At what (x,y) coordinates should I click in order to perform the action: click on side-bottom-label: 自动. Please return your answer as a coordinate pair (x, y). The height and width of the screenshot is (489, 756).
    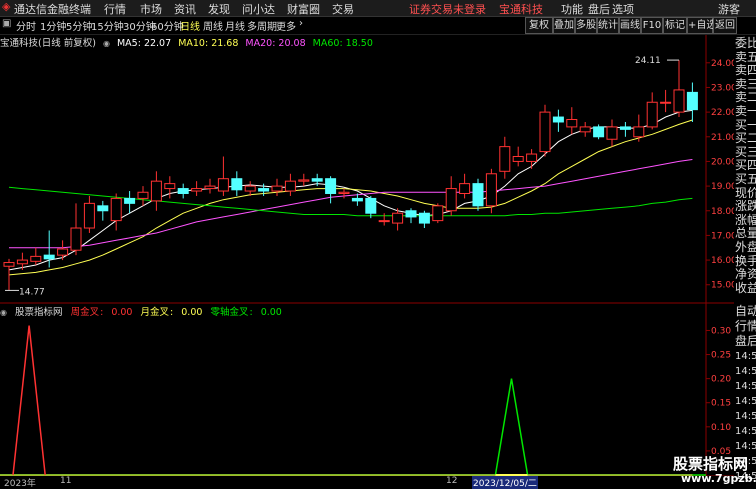
    Looking at the image, I should click on (745, 311).